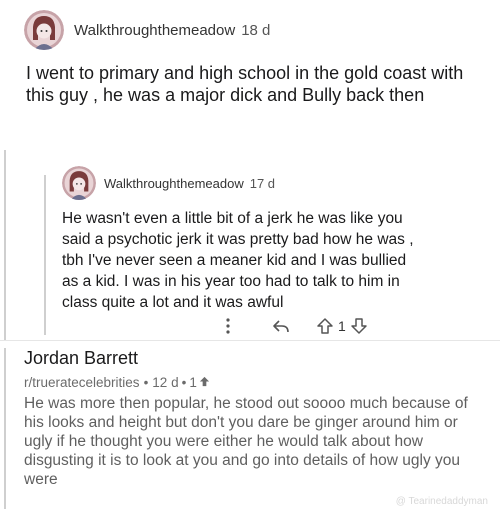 This screenshot has height=509, width=500. Describe the element at coordinates (5, 428) in the screenshot. I see `thread-line-bottom` at that location.